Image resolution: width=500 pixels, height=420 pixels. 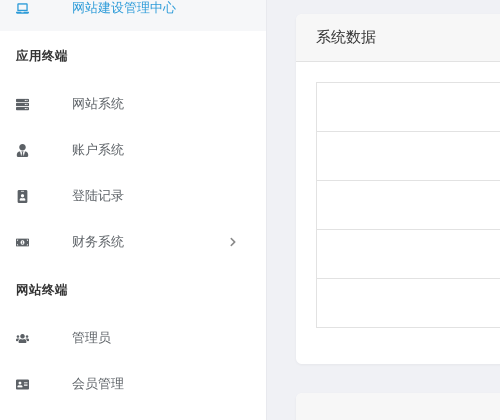 I want to click on server-icon, so click(x=22, y=104).